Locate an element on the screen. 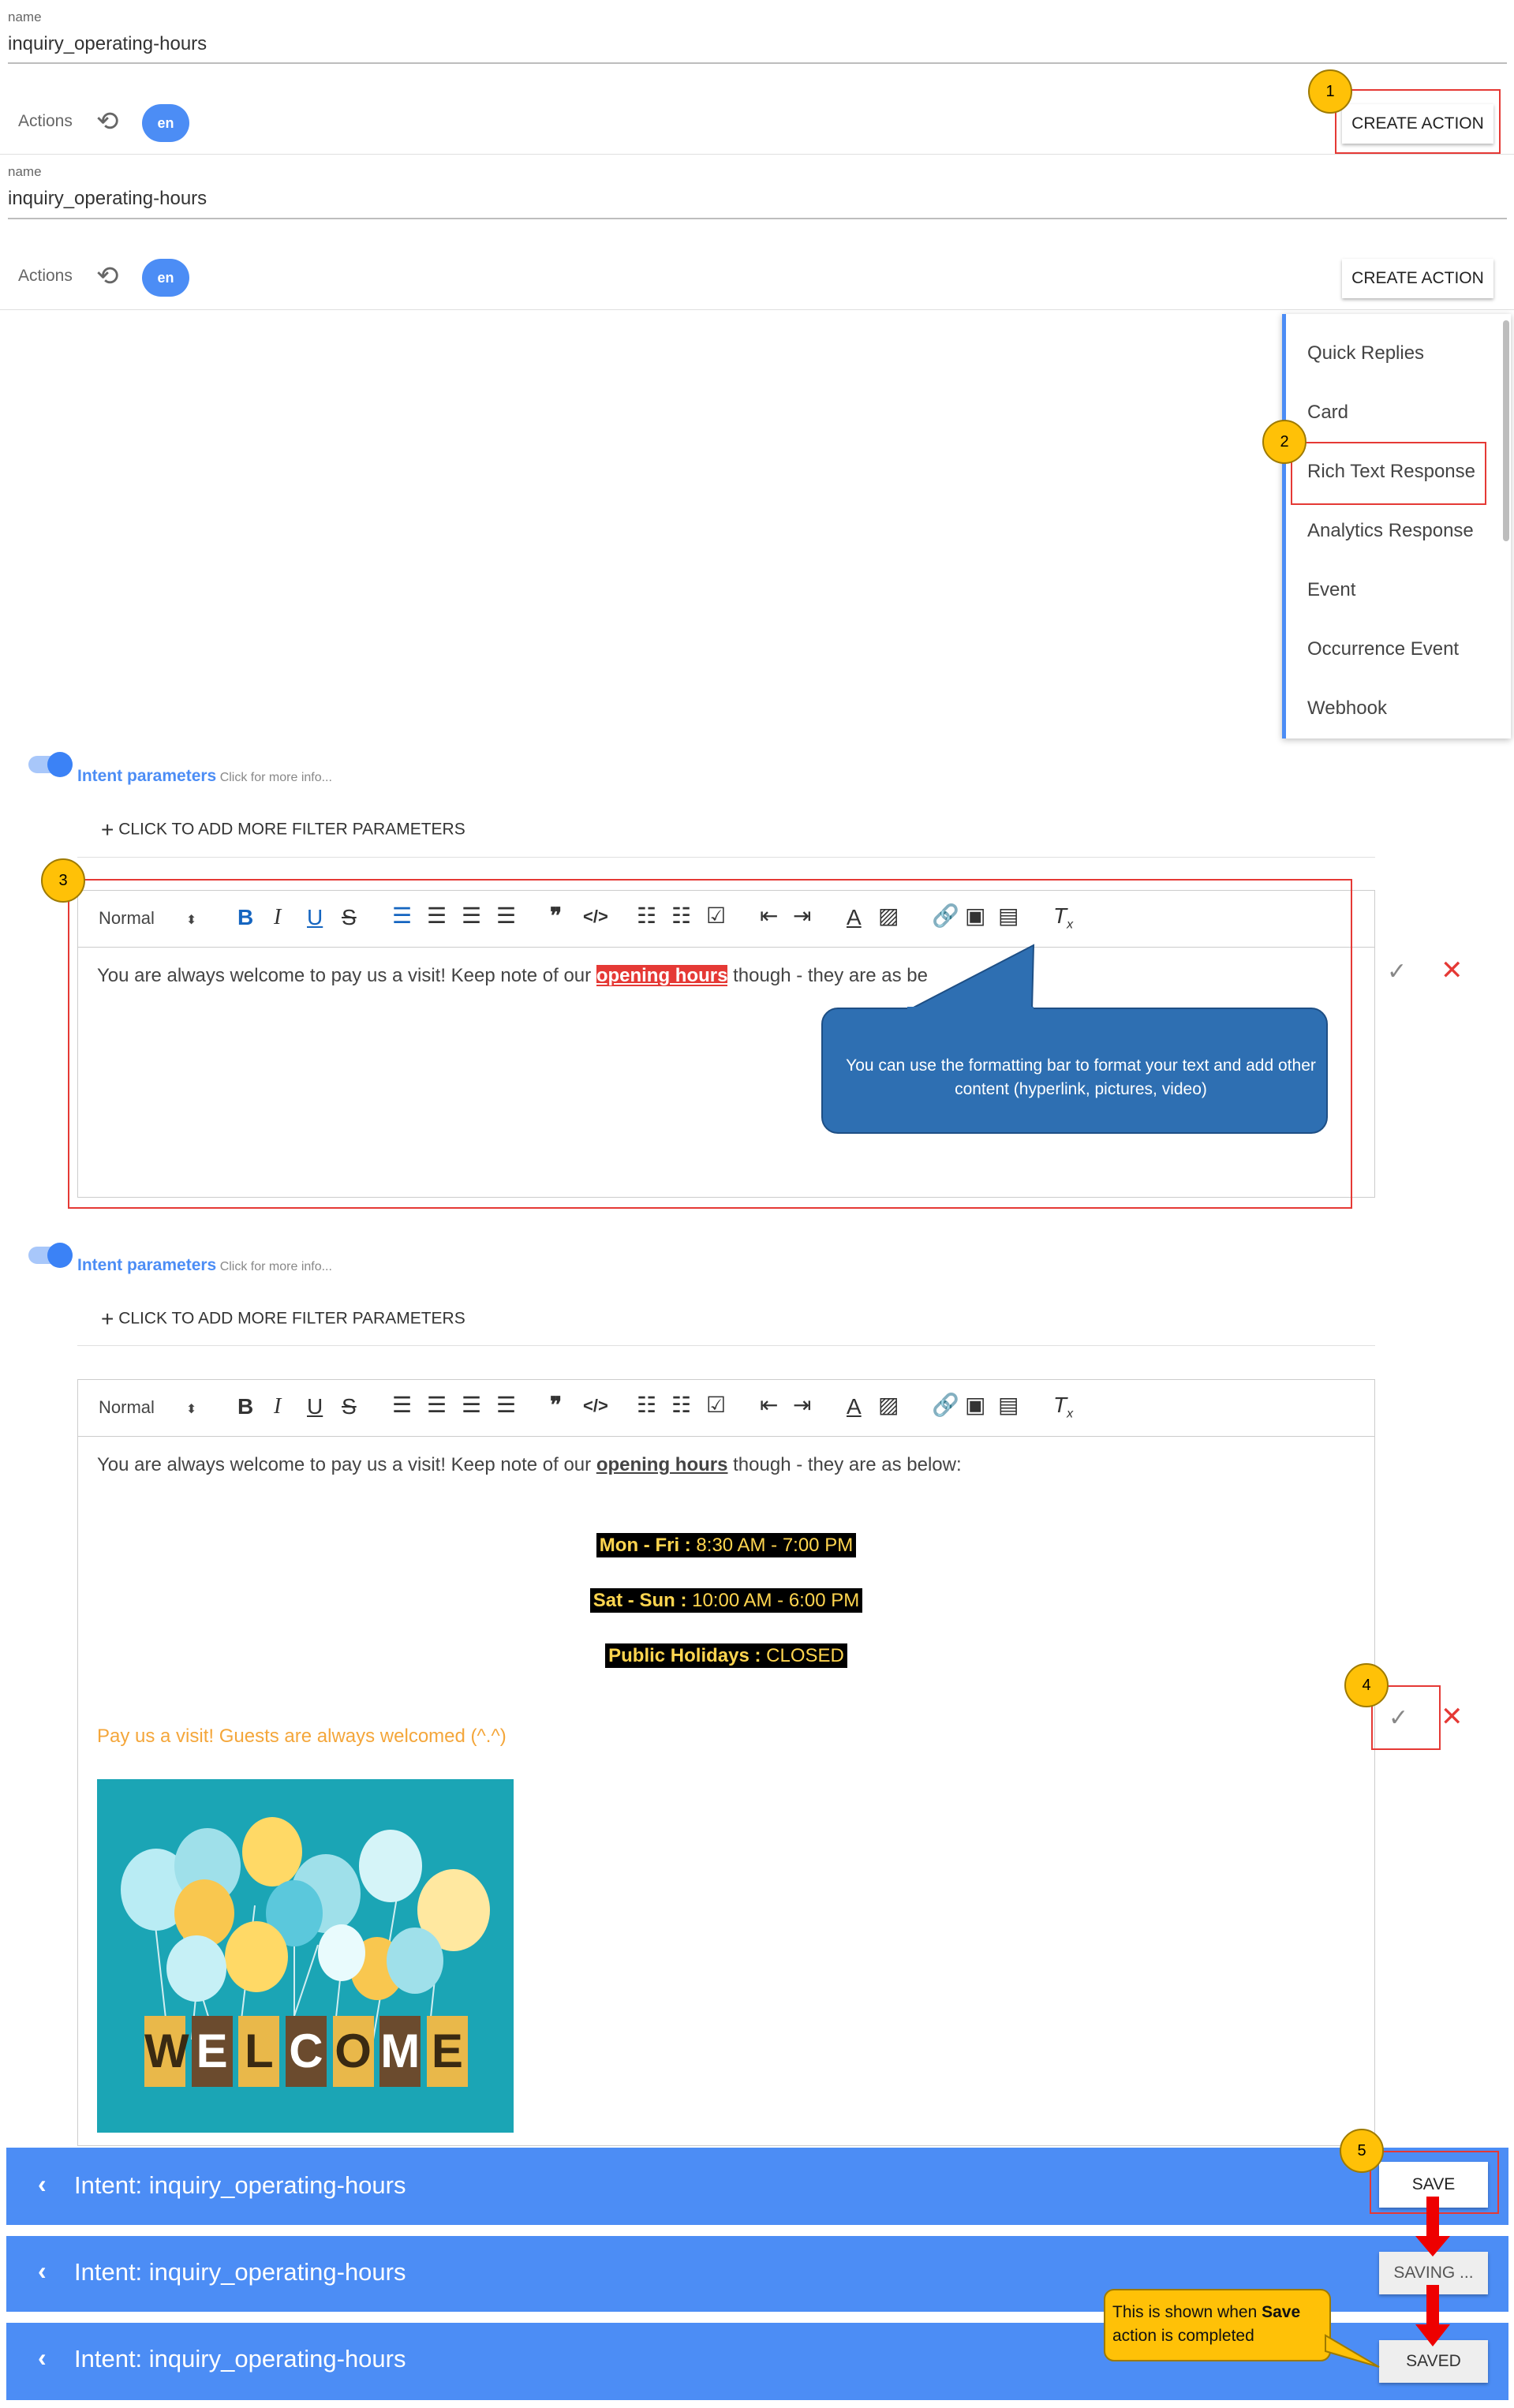 The image size is (1514, 2408). menu-item-event: Event is located at coordinates (1331, 590).